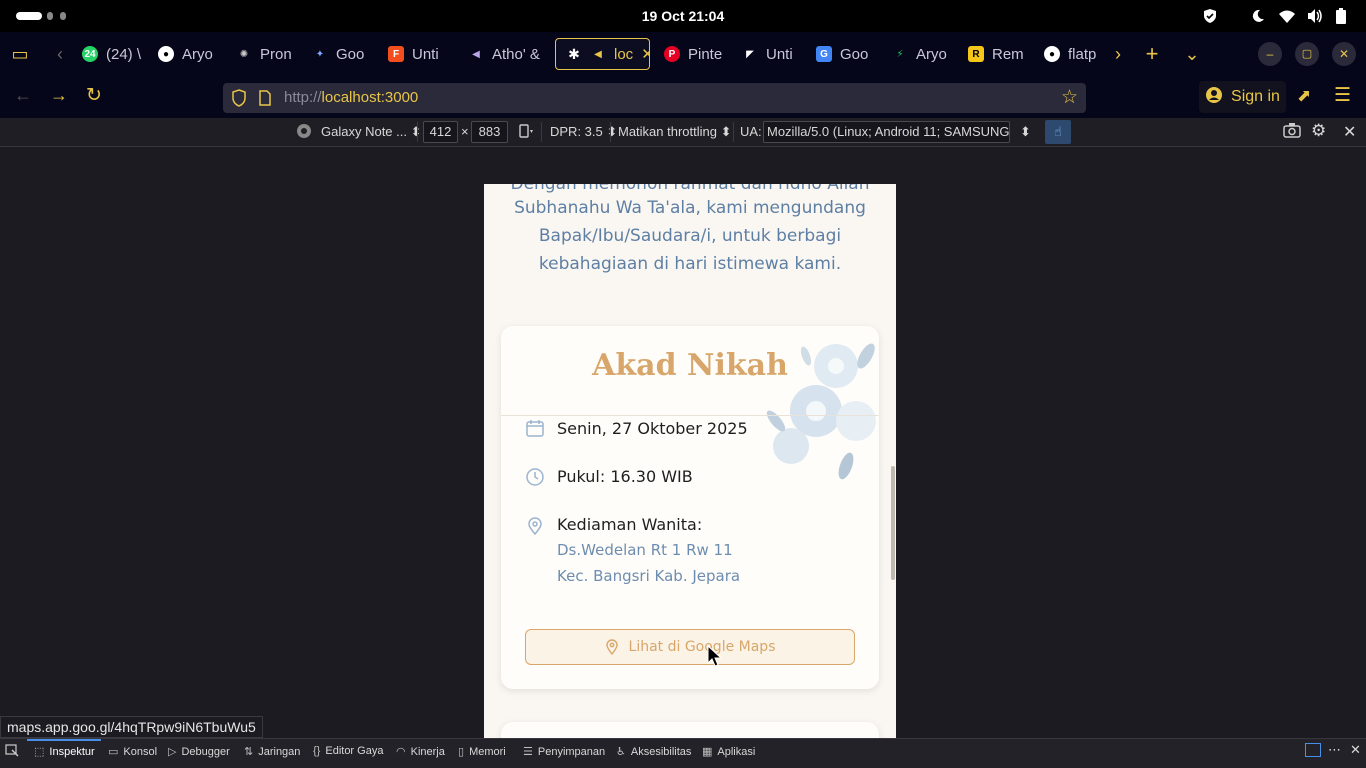 This screenshot has height=768, width=1366. What do you see at coordinates (654, 98) in the screenshot?
I see `url-bar: http://localhost:3000 ☆` at bounding box center [654, 98].